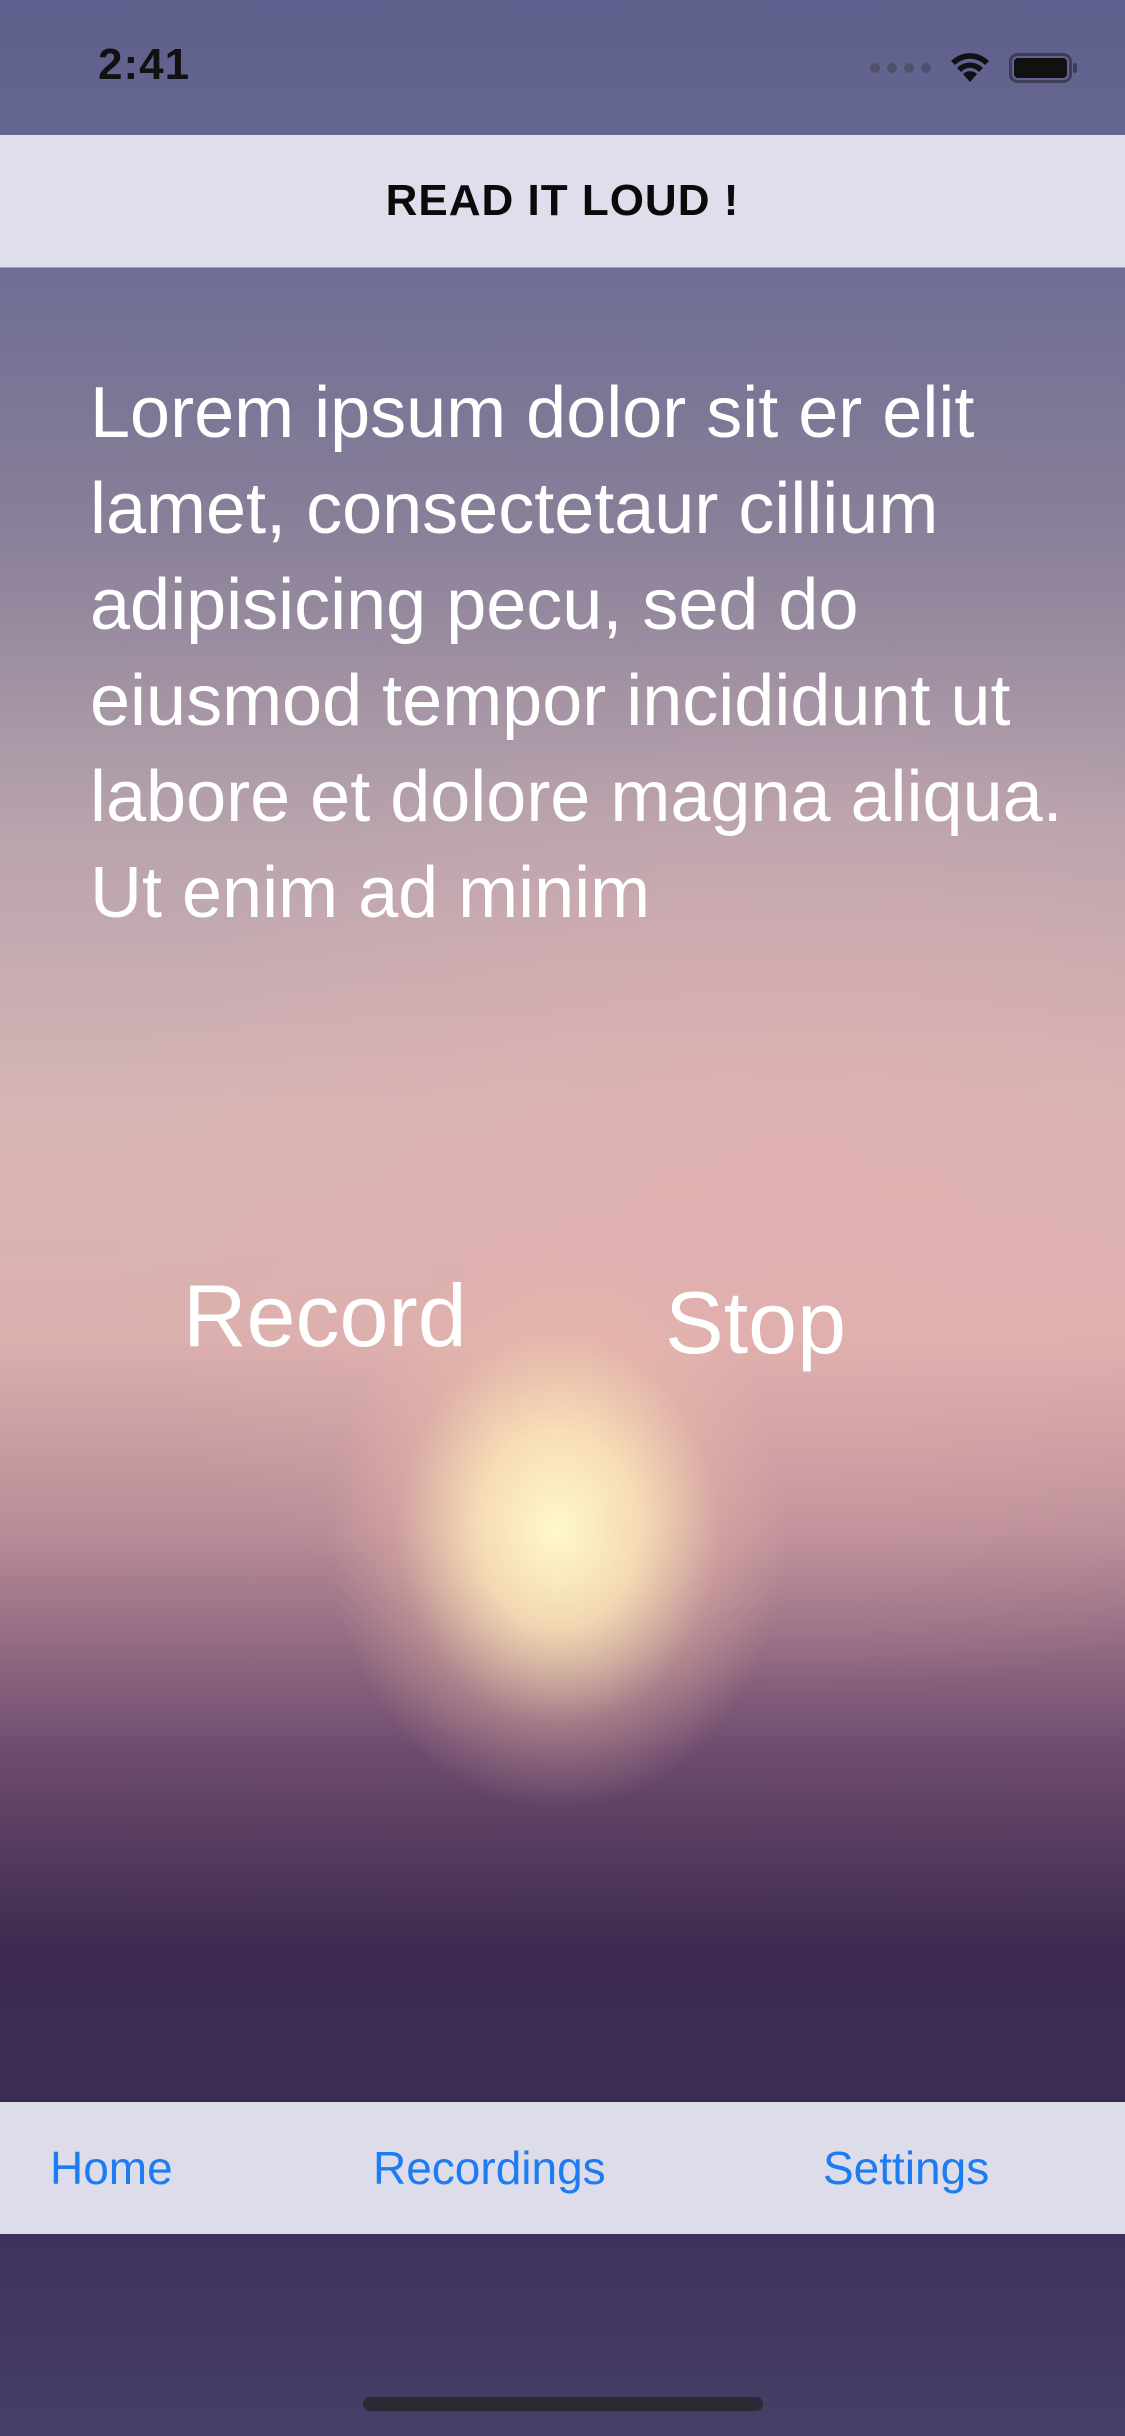 The image size is (1125, 2436). I want to click on battery-icon, so click(1043, 68).